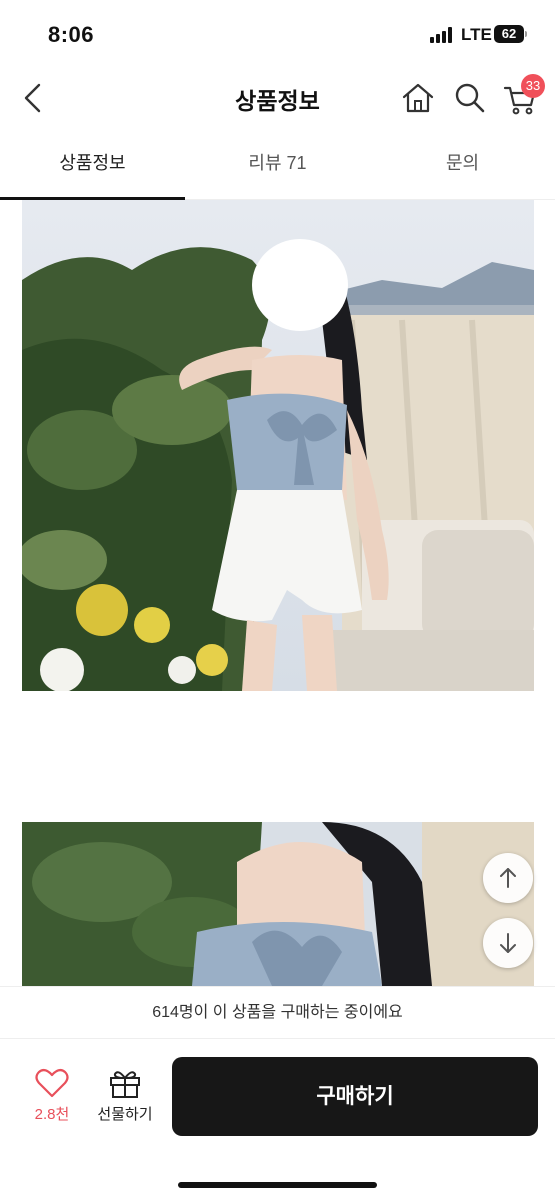  Describe the element at coordinates (509, 34) in the screenshot. I see `battery-icon: 62` at that location.